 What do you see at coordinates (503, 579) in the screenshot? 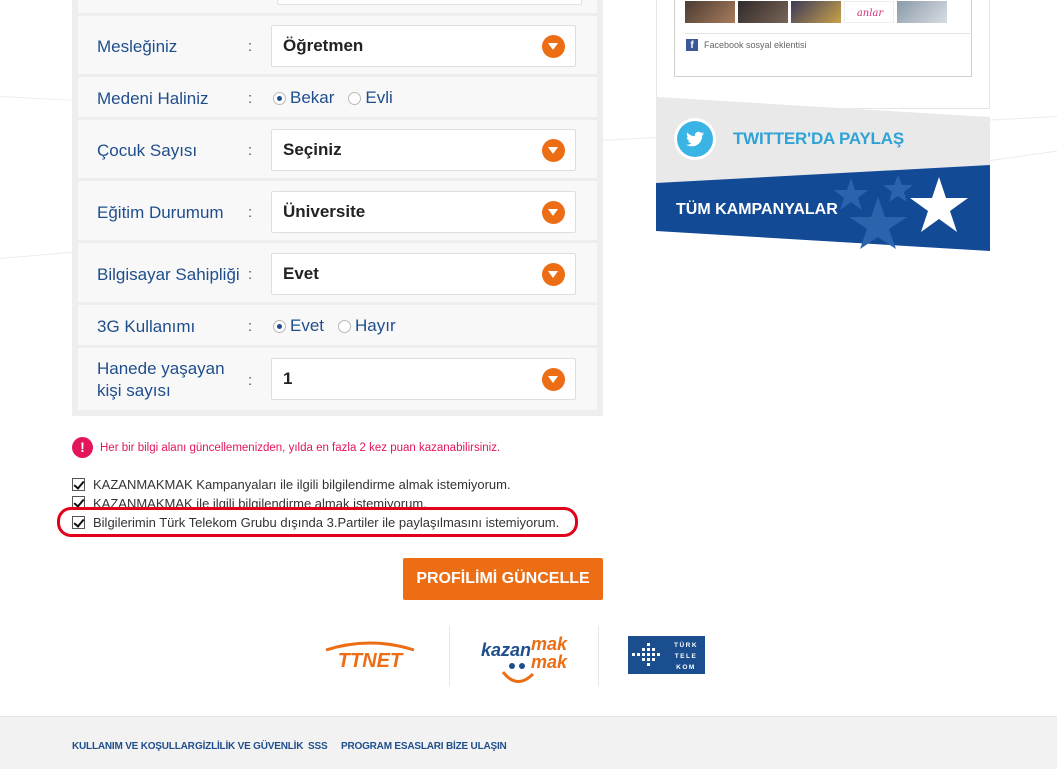
I see `update-profile-button: PROFİLİMİ GÜNCELLE` at bounding box center [503, 579].